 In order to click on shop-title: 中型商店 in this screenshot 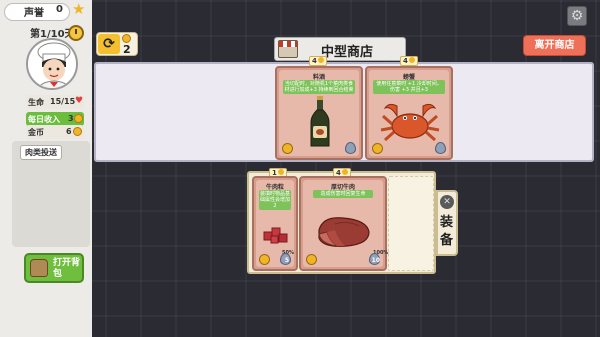, I will do `click(347, 52)`.